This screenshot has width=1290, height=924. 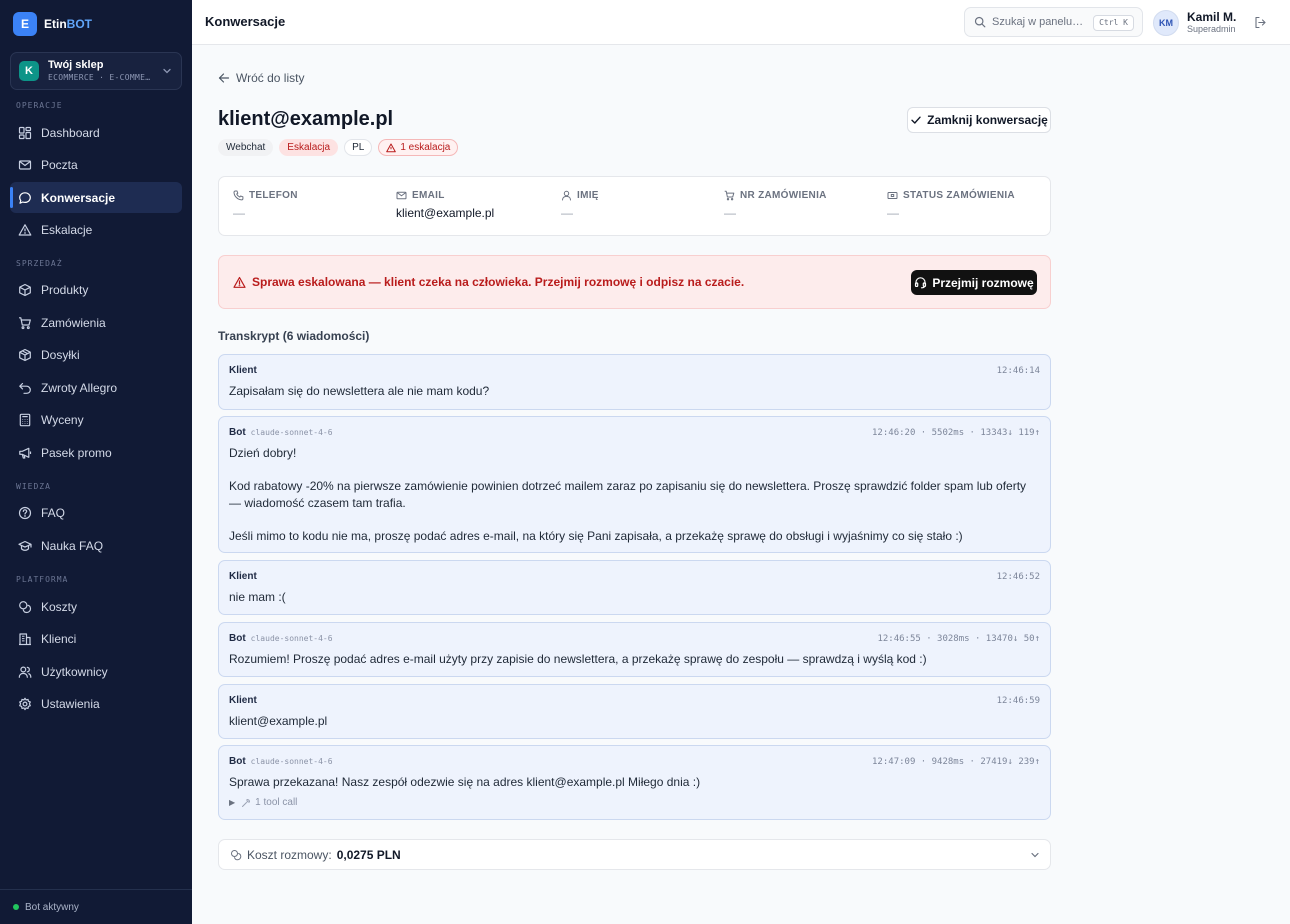 What do you see at coordinates (224, 78) in the screenshot?
I see `arrow-left-icon` at bounding box center [224, 78].